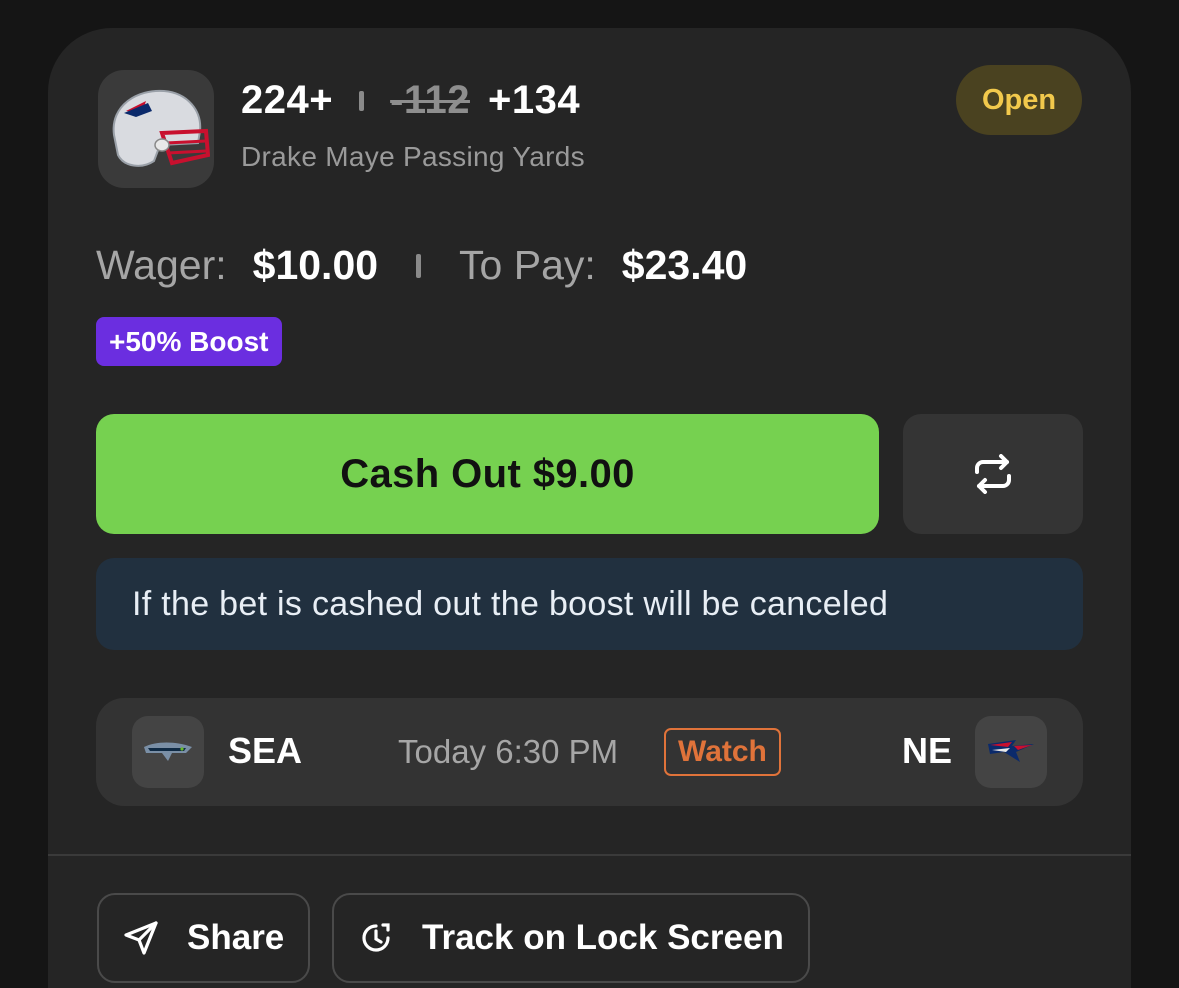 The width and height of the screenshot is (1179, 988). I want to click on to-pay-label: To Pay:, so click(527, 265).